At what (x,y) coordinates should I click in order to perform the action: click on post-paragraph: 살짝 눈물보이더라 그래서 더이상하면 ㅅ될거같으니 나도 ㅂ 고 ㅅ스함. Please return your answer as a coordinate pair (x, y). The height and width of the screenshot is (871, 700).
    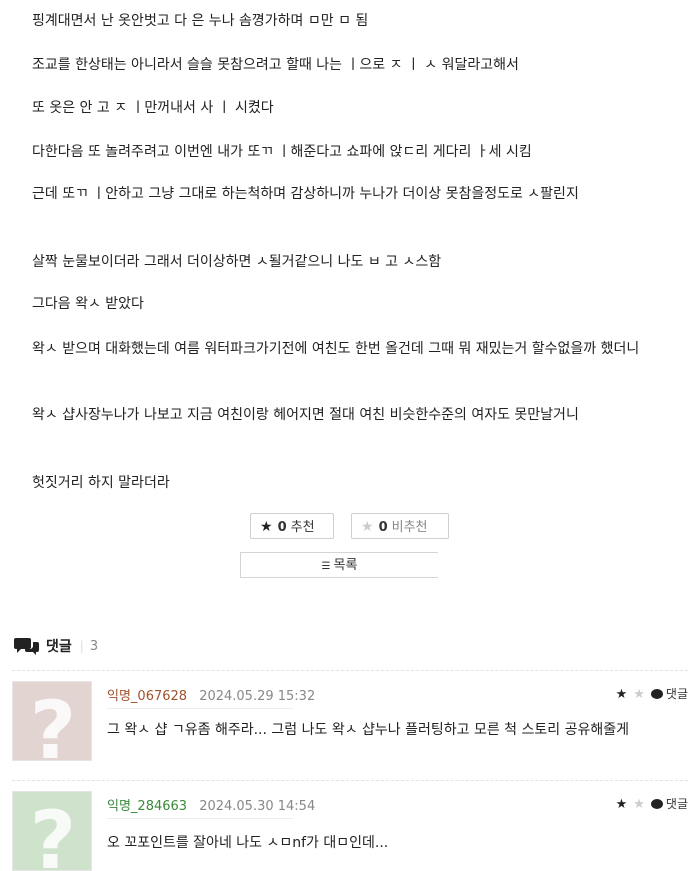
    Looking at the image, I should click on (237, 262).